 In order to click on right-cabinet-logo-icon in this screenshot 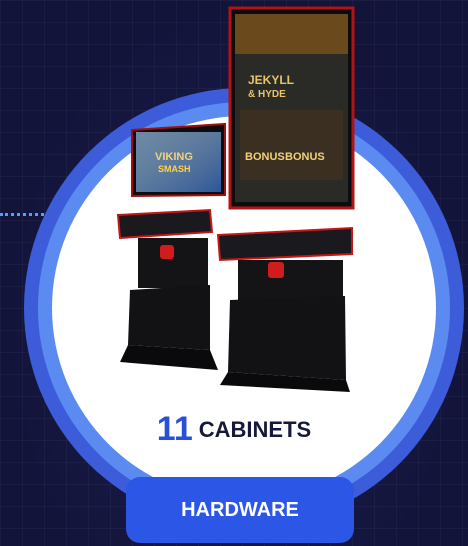, I will do `click(276, 270)`.